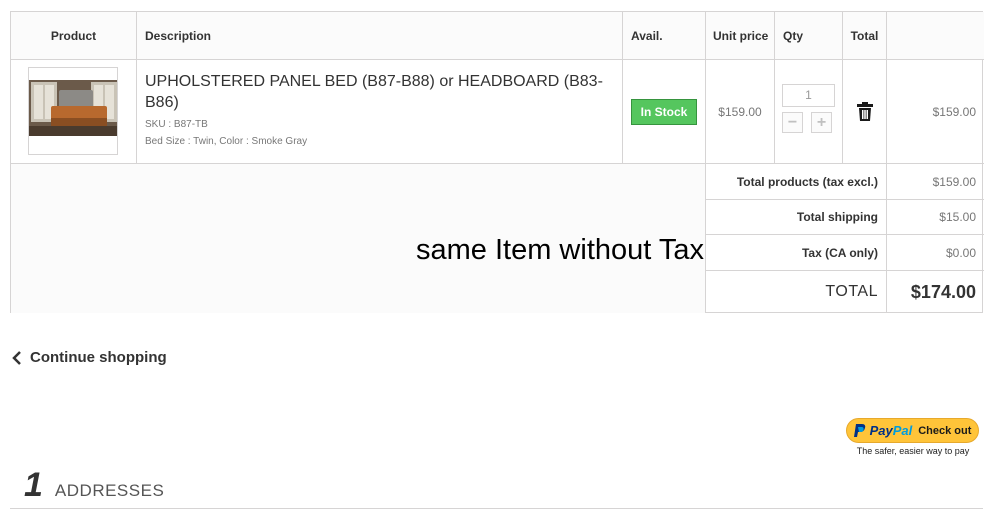  Describe the element at coordinates (560, 250) in the screenshot. I see `annotation-text: same Item without Tax` at that location.